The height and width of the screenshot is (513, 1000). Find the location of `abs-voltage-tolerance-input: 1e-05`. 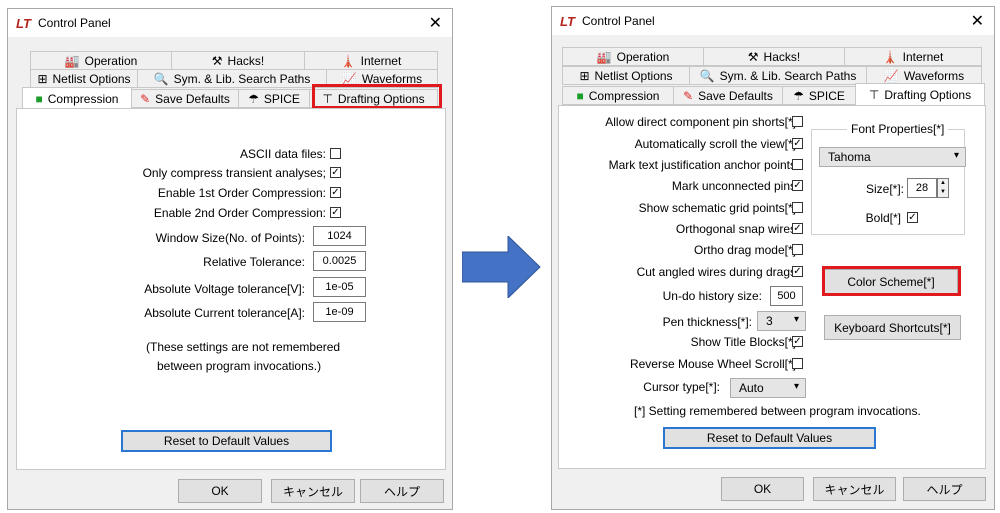

abs-voltage-tolerance-input: 1e-05 is located at coordinates (339, 287).